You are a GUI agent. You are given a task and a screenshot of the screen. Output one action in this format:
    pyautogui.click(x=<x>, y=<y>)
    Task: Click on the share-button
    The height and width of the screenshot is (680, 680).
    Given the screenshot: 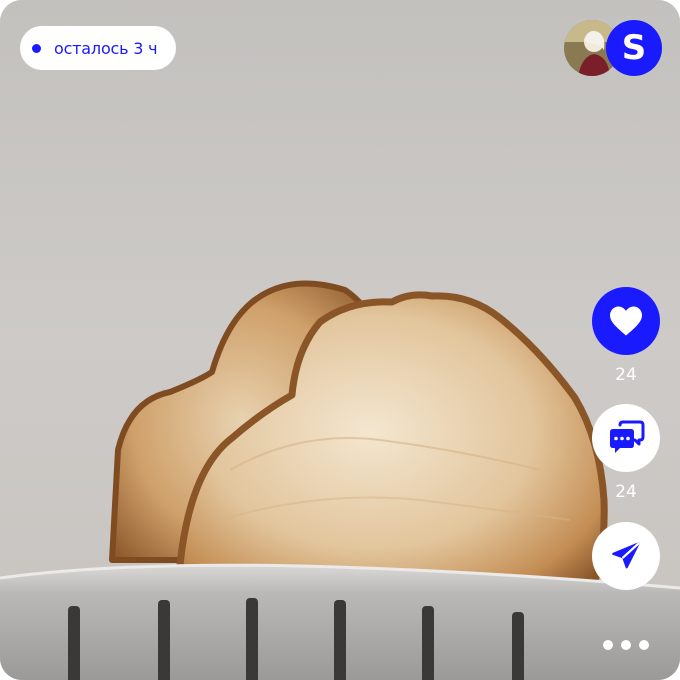 What is the action you would take?
    pyautogui.click(x=626, y=556)
    